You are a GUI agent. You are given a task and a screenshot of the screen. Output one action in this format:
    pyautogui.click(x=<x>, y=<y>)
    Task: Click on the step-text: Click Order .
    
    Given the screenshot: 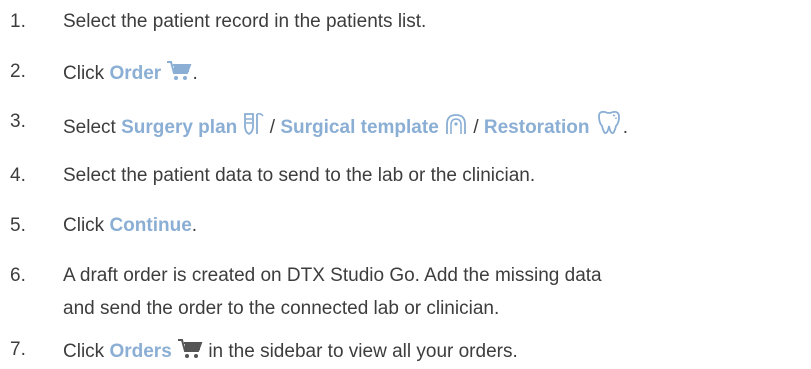 What is the action you would take?
    pyautogui.click(x=130, y=74)
    